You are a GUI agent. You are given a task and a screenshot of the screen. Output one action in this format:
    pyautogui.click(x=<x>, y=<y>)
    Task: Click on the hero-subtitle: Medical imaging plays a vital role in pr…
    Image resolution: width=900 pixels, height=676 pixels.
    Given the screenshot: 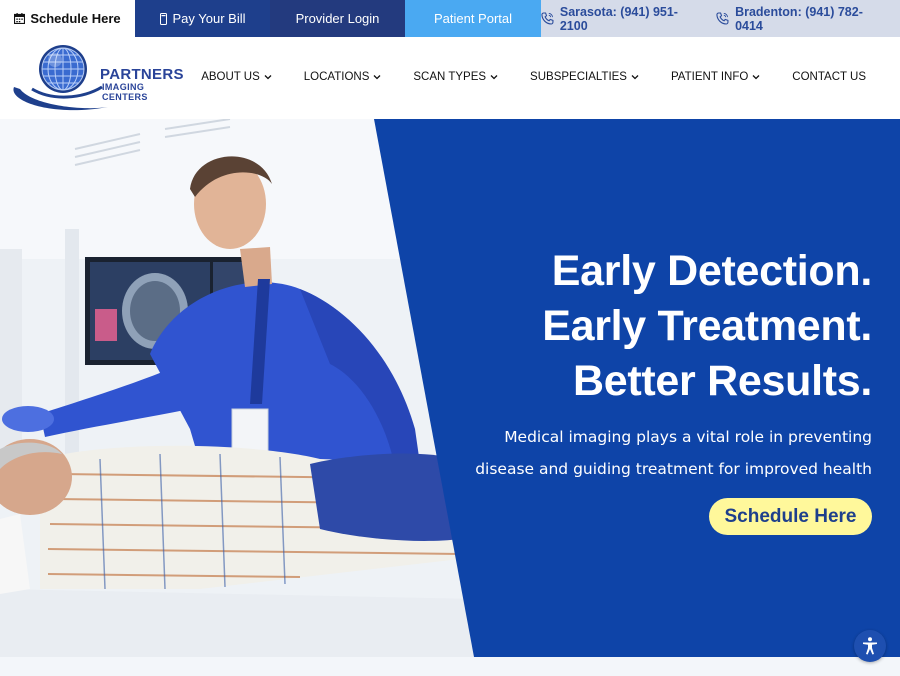 What is the action you would take?
    pyautogui.click(x=673, y=453)
    